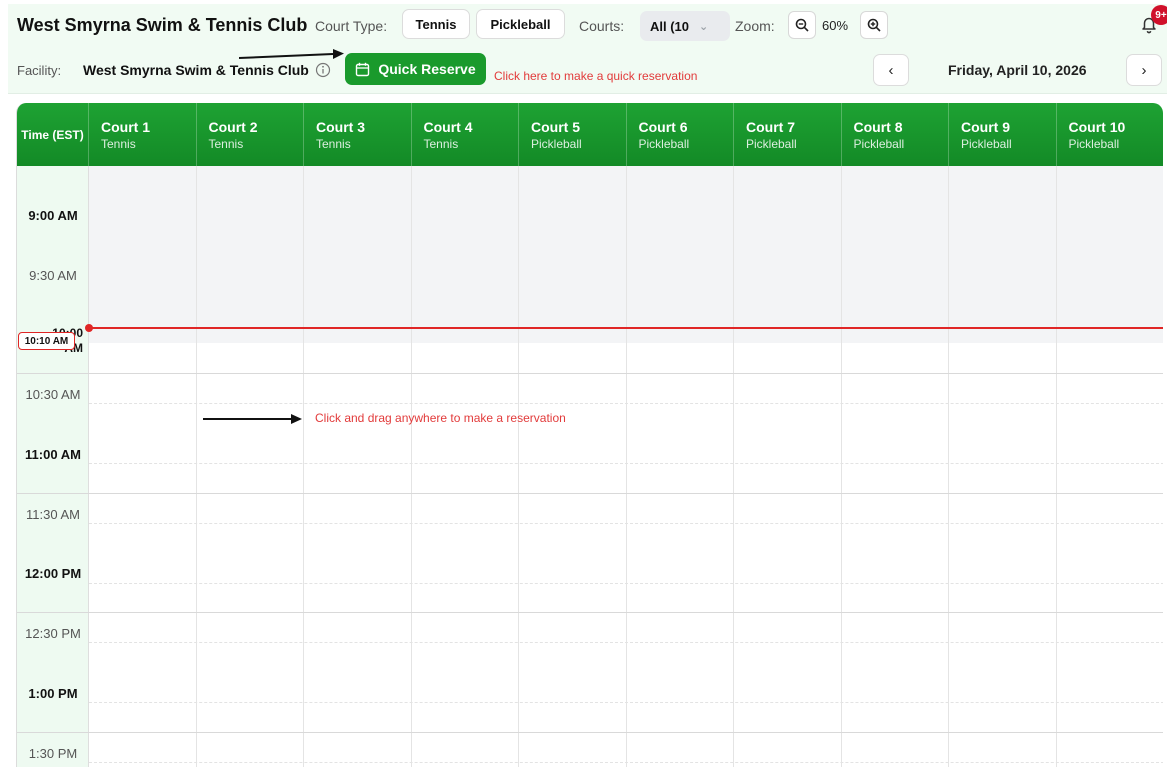 The width and height of the screenshot is (1167, 767). Describe the element at coordinates (985, 127) in the screenshot. I see `court-name: Court 9` at that location.